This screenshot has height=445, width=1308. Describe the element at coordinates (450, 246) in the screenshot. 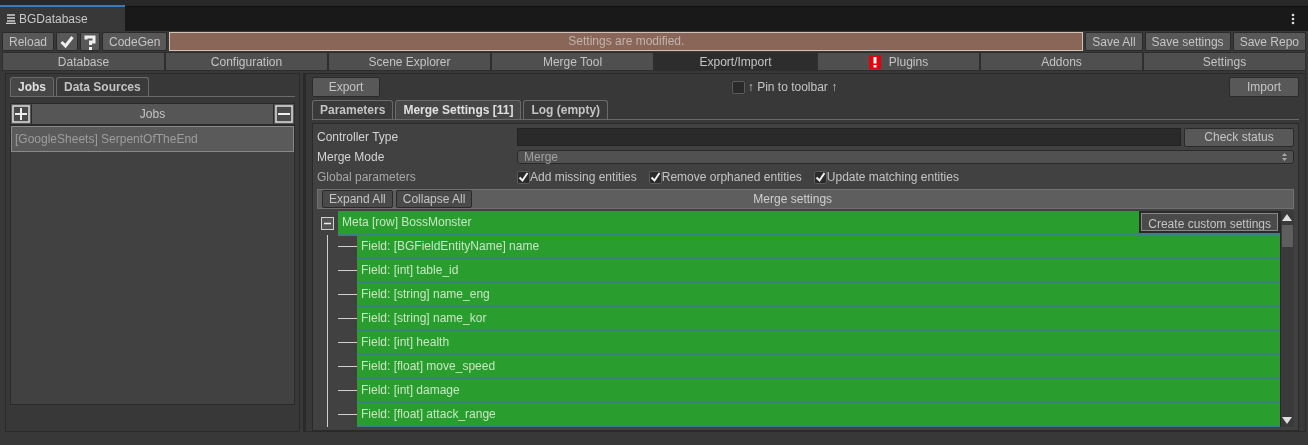

I see `tree-item-label: Field: [BGFieldEntityName] name` at that location.